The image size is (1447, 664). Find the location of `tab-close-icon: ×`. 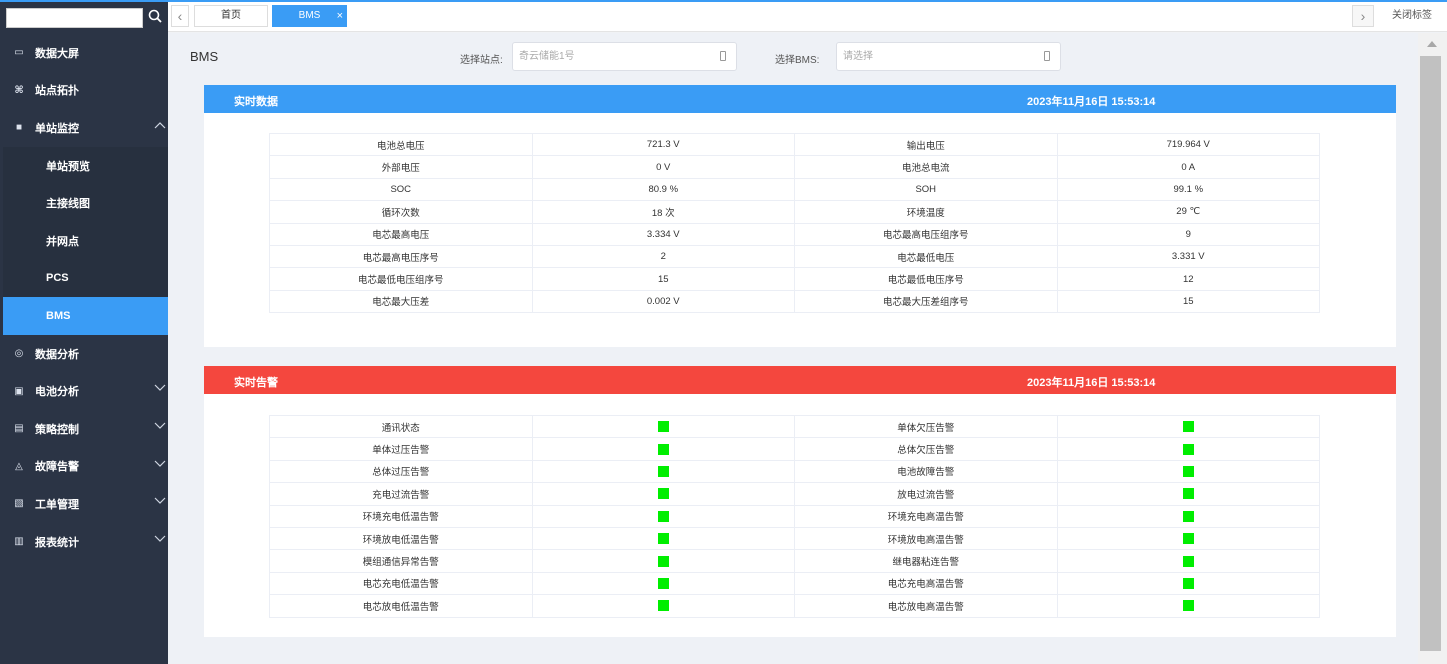

tab-close-icon: × is located at coordinates (340, 16).